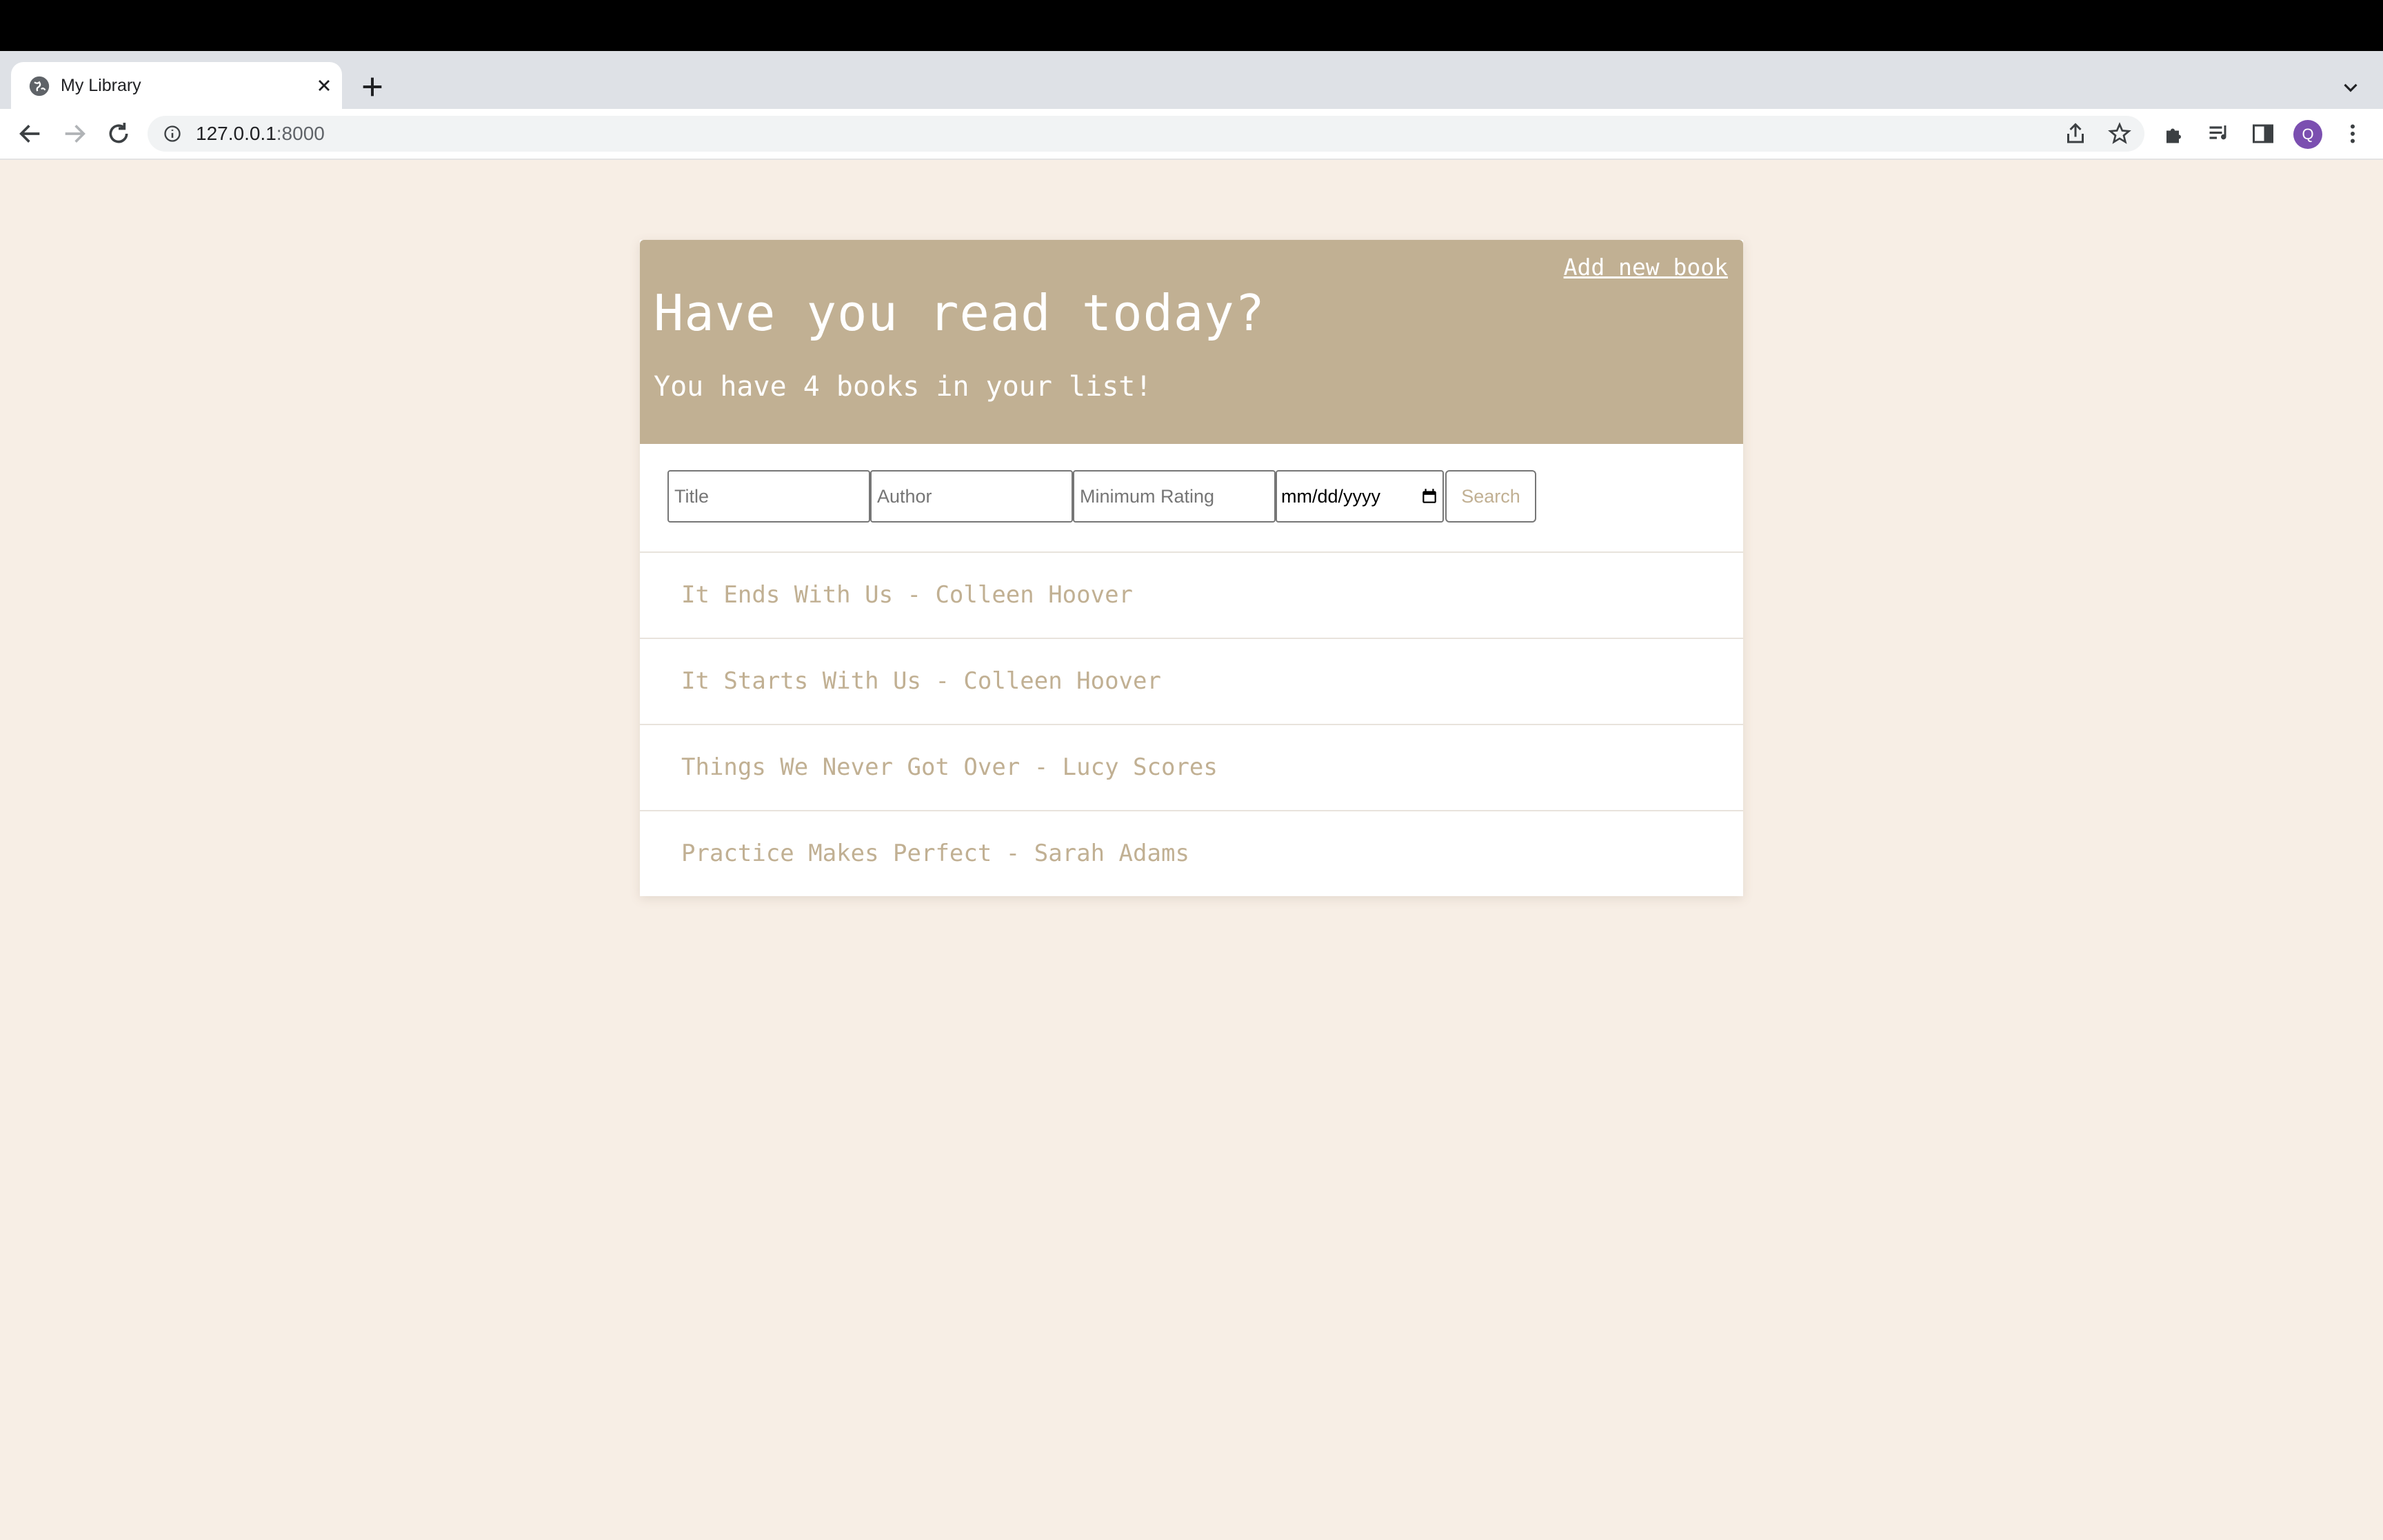  I want to click on calendar-icon, so click(1429, 496).